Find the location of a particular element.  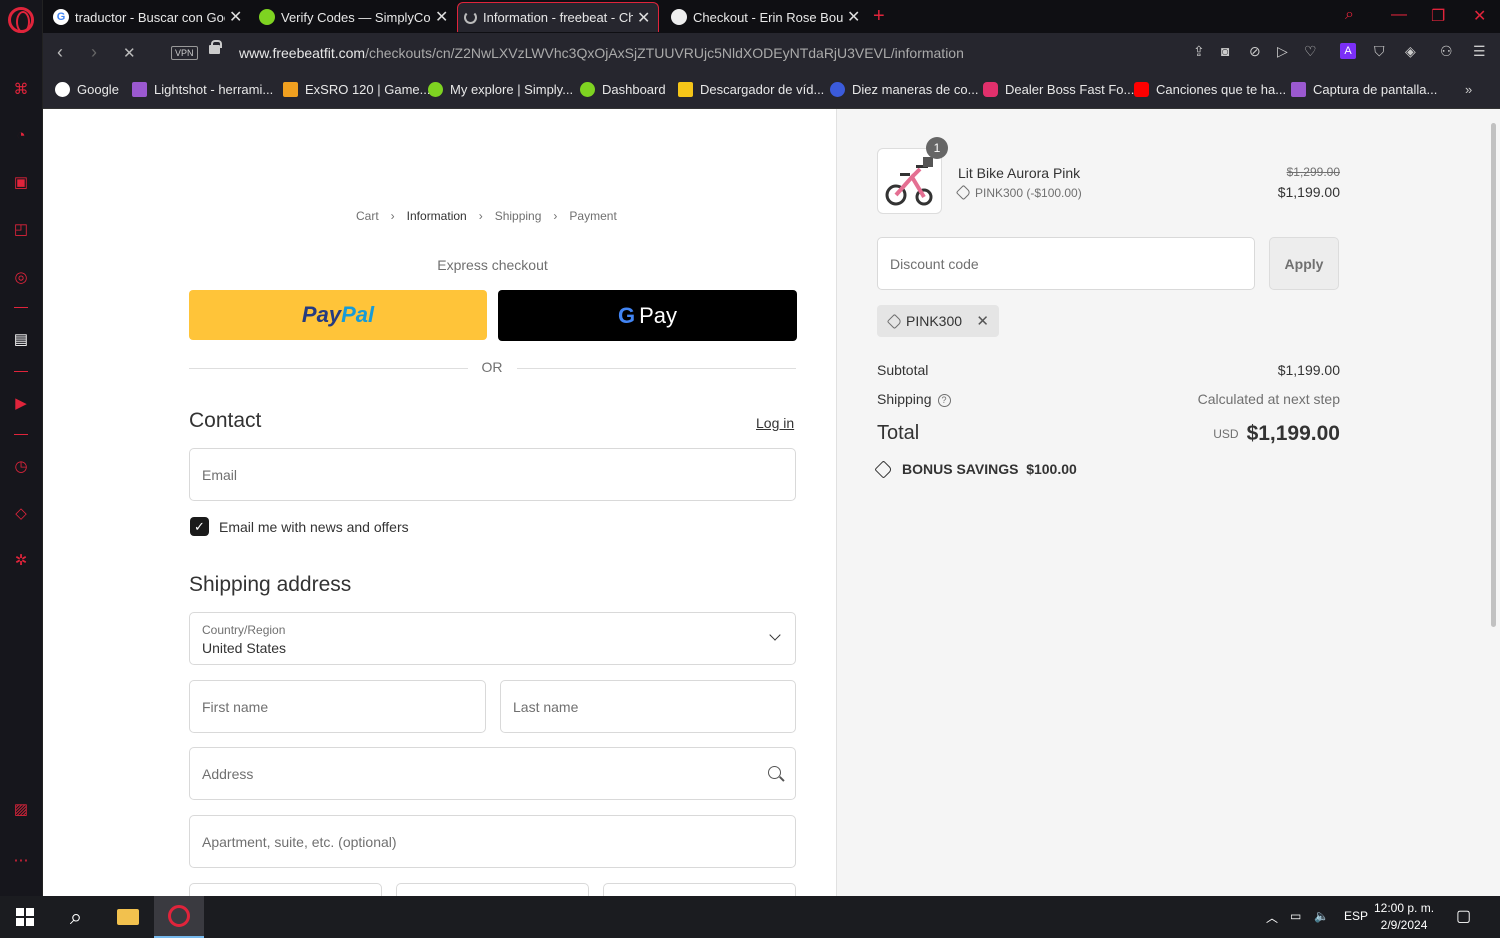

paypal-button: Pay Pal is located at coordinates (338, 315).